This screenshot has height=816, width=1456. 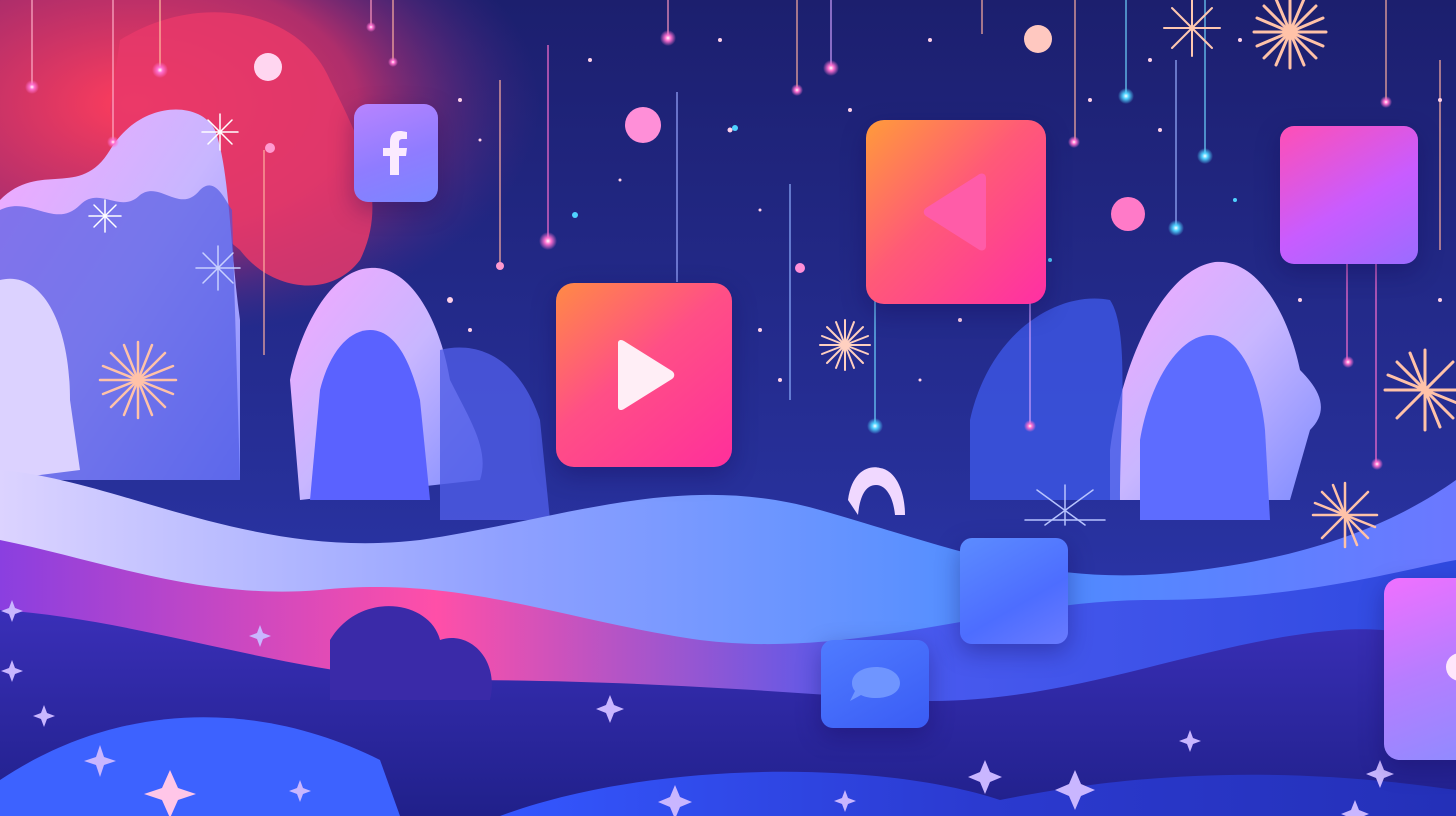 I want to click on play-icon, so click(x=646, y=375).